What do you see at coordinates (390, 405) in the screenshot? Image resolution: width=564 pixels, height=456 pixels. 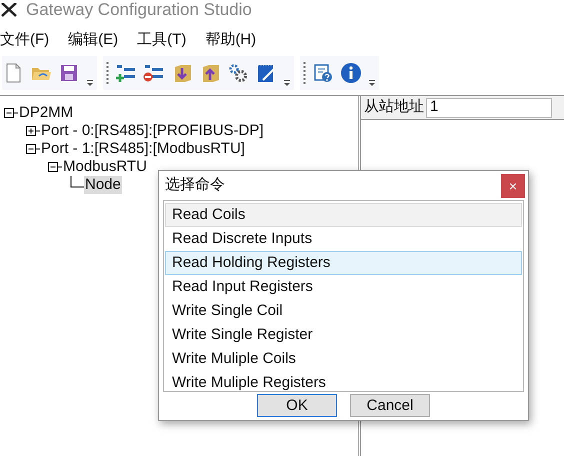 I see `dialog-button: Cancel` at bounding box center [390, 405].